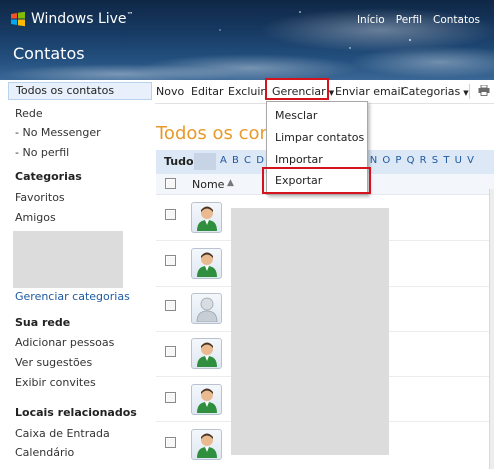 This screenshot has height=469, width=494. What do you see at coordinates (40, 197) in the screenshot?
I see `sidebar-item-favorites: Favoritos` at bounding box center [40, 197].